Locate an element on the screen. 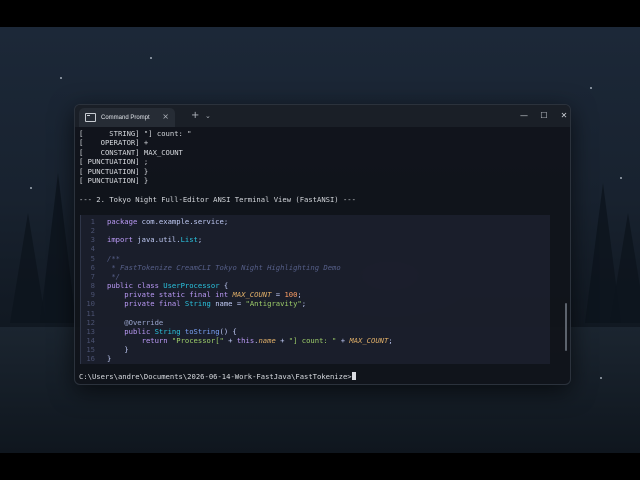 Image resolution: width=640 pixels, height=480 pixels. line-number: 5 is located at coordinates (92, 258).